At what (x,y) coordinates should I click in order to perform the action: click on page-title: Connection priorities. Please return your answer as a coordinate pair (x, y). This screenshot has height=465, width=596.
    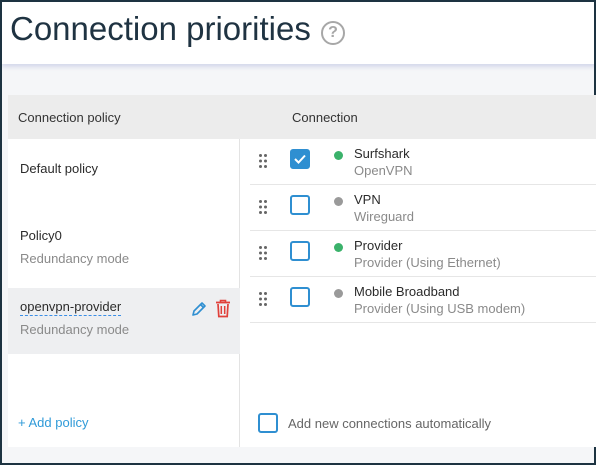
    Looking at the image, I should click on (160, 28).